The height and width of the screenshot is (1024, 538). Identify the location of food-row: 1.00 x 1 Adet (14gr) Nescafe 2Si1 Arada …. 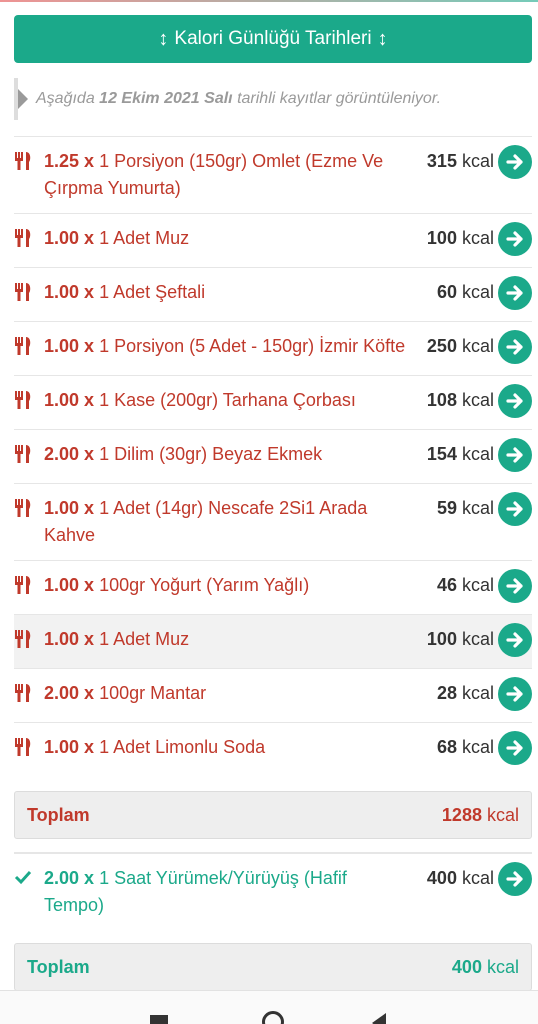
(273, 521).